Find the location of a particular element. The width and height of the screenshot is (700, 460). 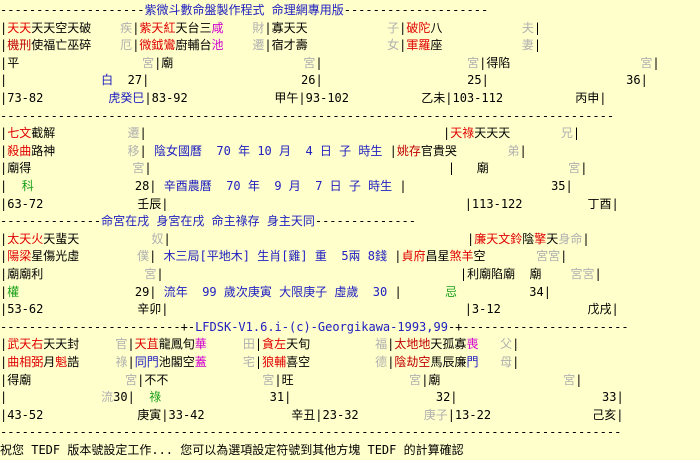

row3-cell-text: 昌 is located at coordinates (431, 256).